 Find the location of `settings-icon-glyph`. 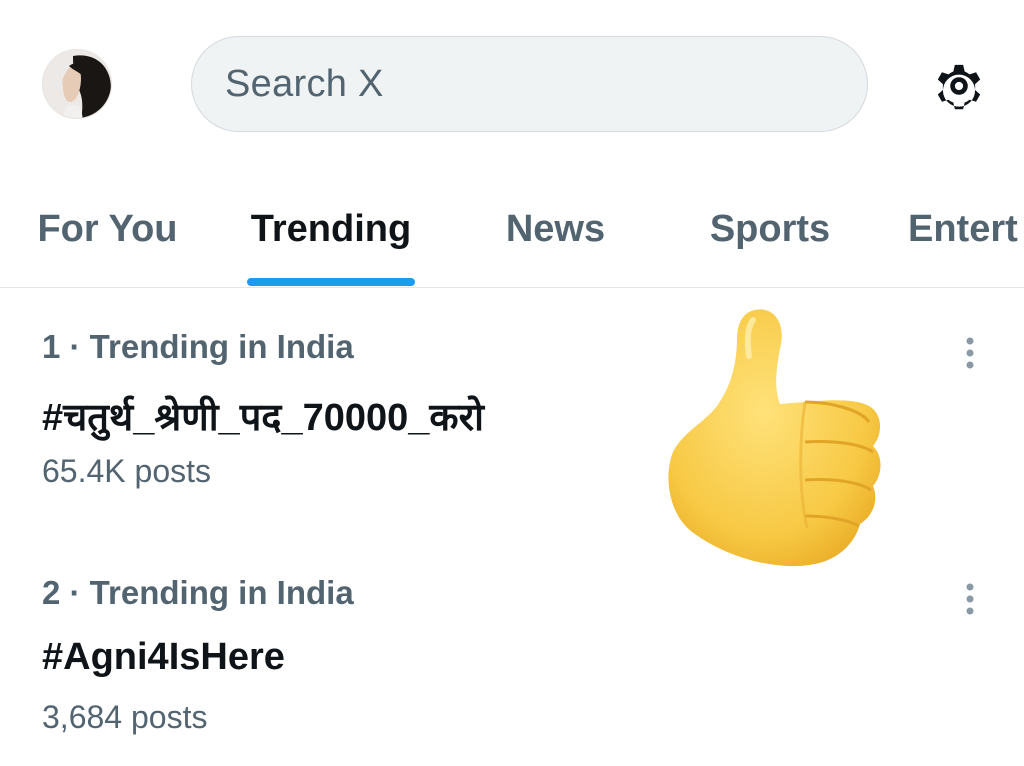

settings-icon-glyph is located at coordinates (959, 87).